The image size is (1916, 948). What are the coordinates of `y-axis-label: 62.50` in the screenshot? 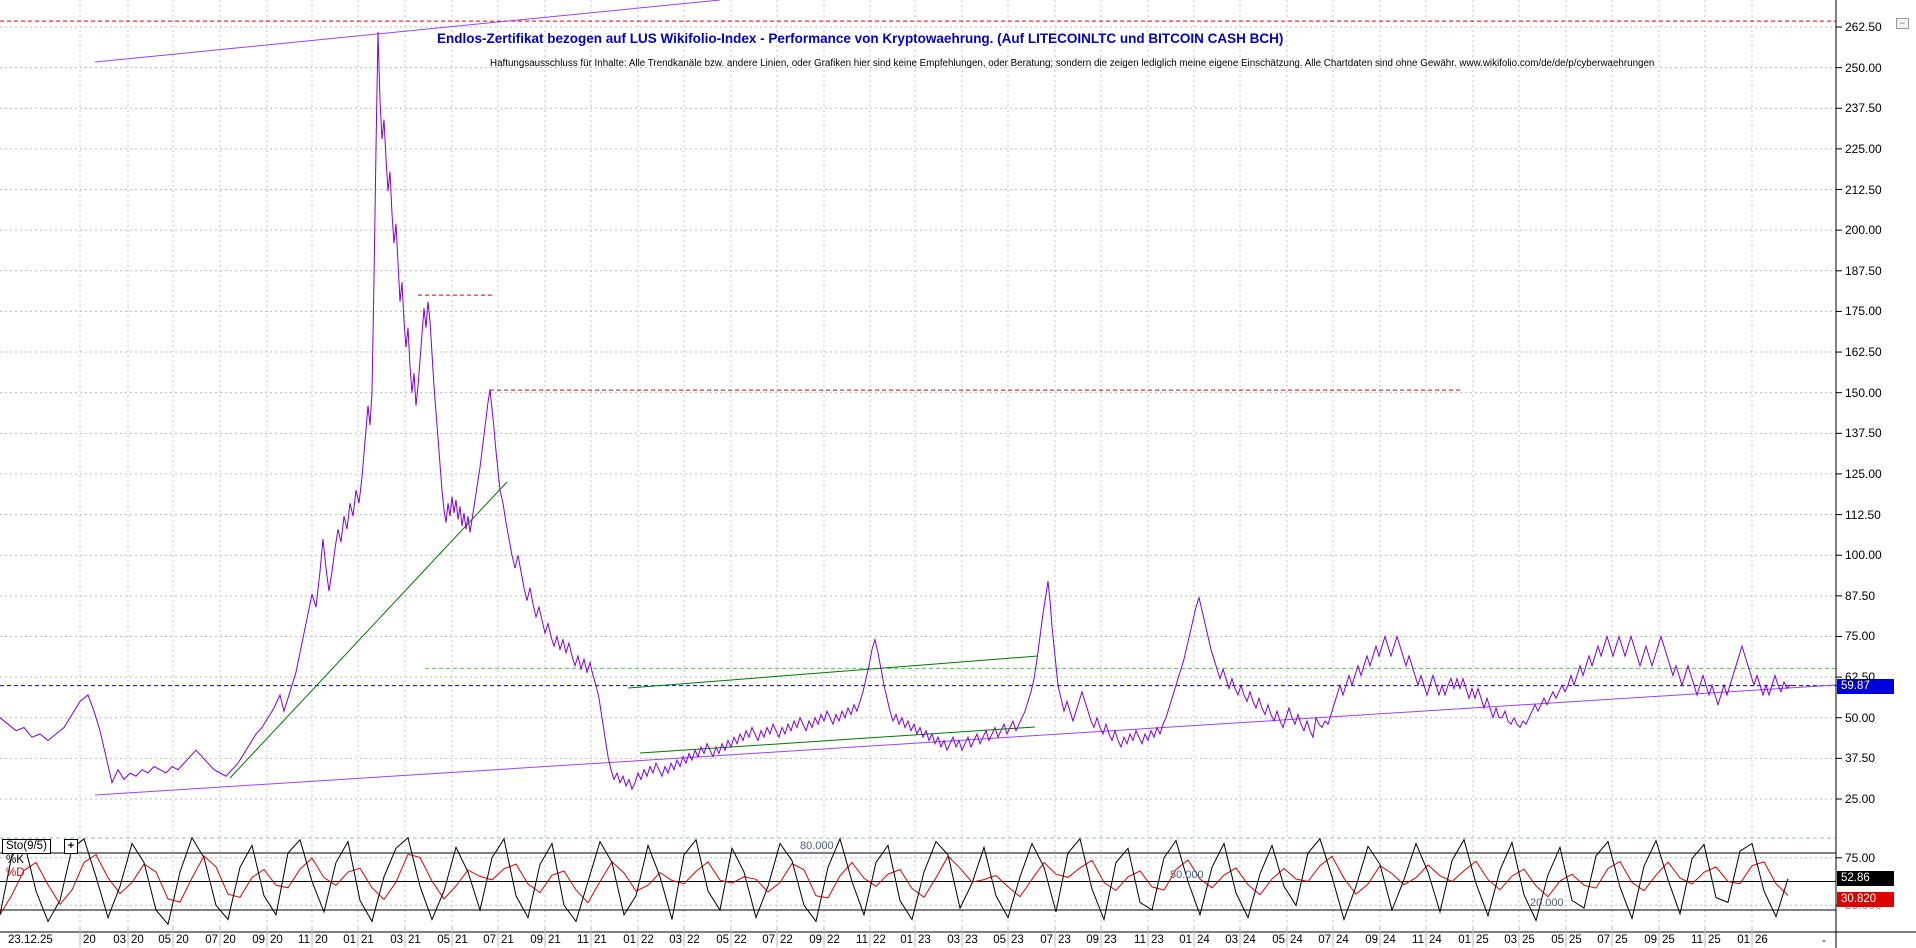 It's located at (1860, 677).